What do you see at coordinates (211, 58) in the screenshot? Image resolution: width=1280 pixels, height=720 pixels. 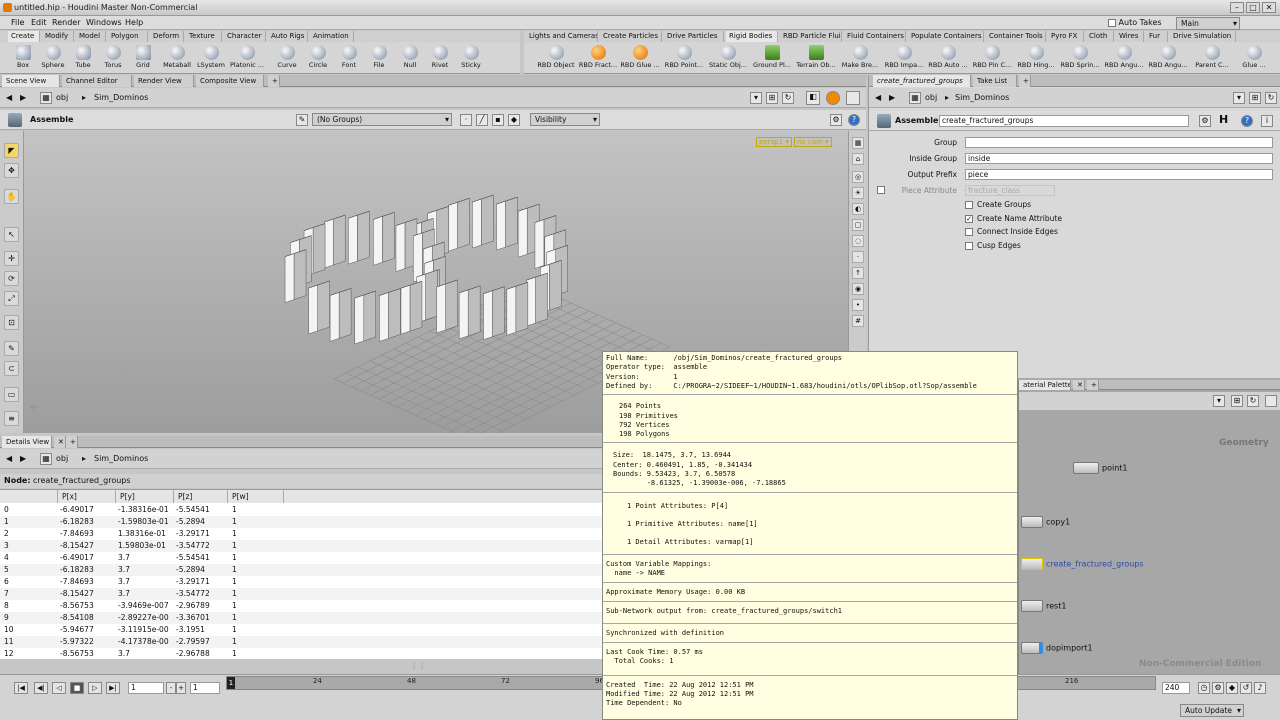 I see `tool-lsystem: LSystem` at bounding box center [211, 58].